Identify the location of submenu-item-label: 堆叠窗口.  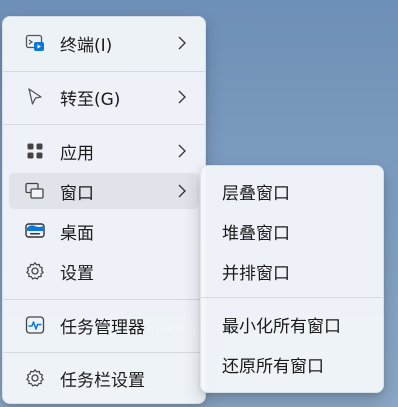
(256, 233).